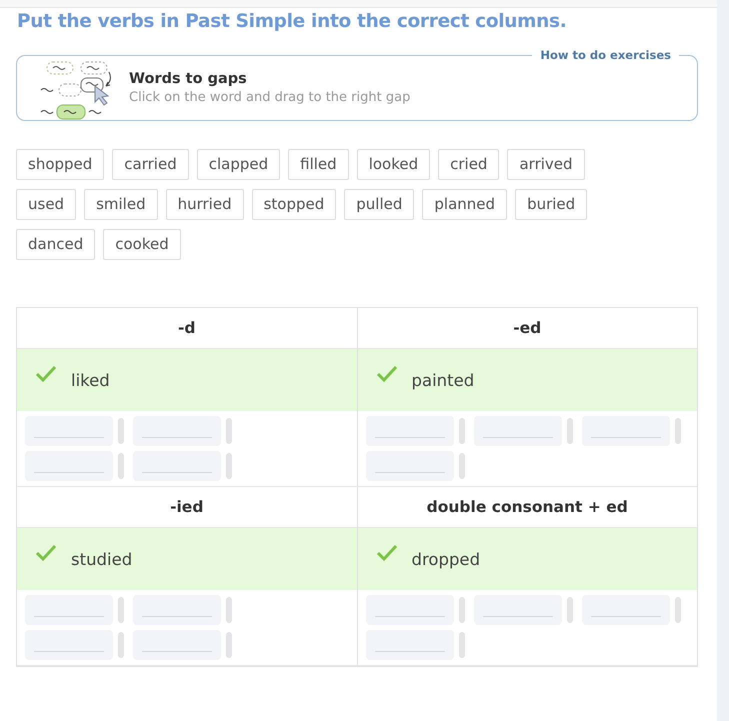  I want to click on word-tile: stopped, so click(294, 204).